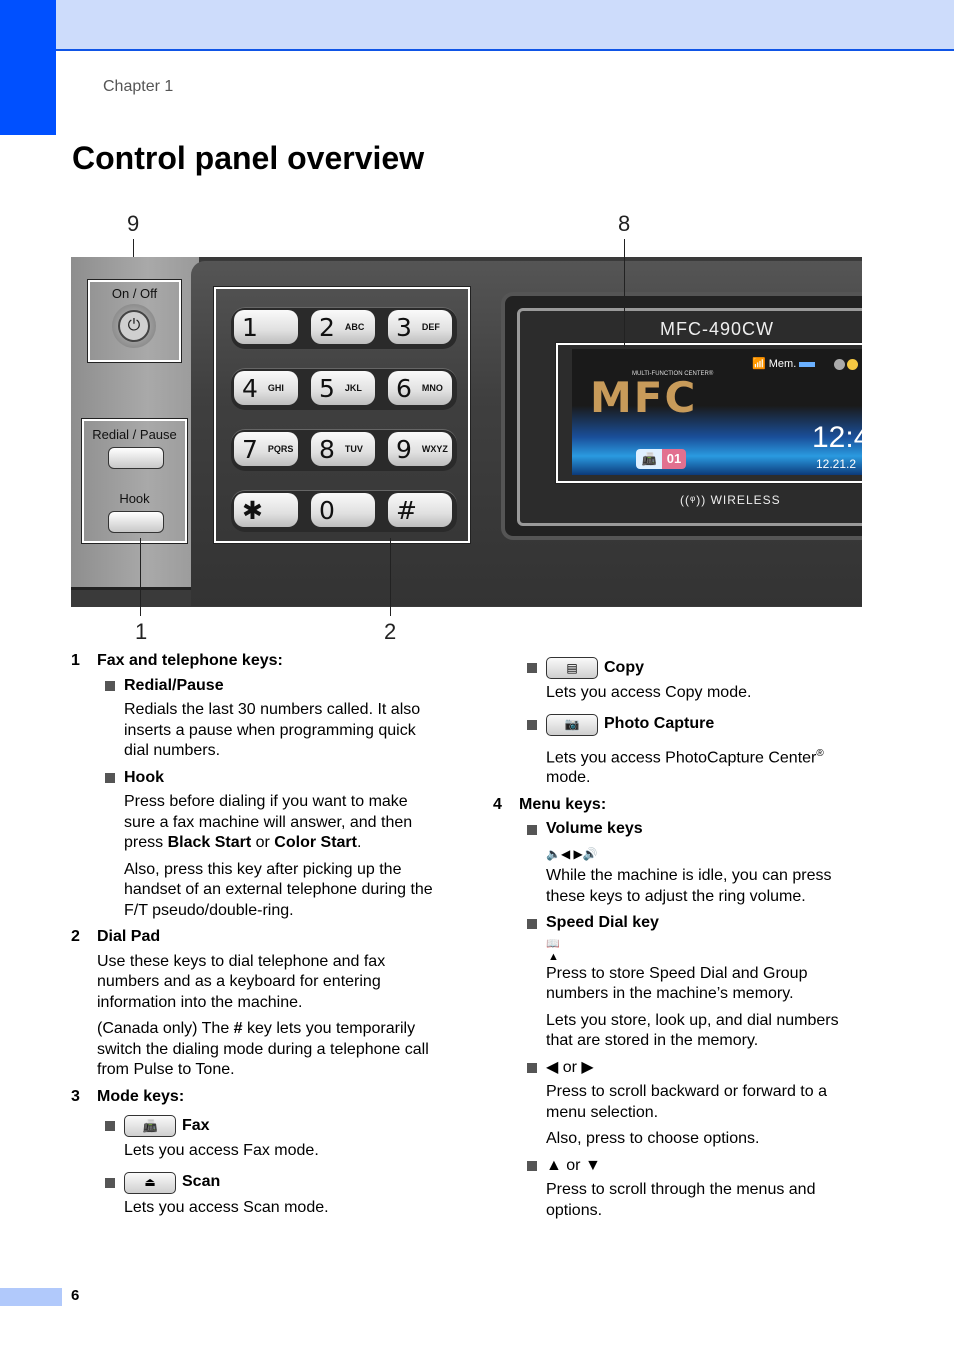  I want to click on page-title: Control panel overview, so click(248, 158).